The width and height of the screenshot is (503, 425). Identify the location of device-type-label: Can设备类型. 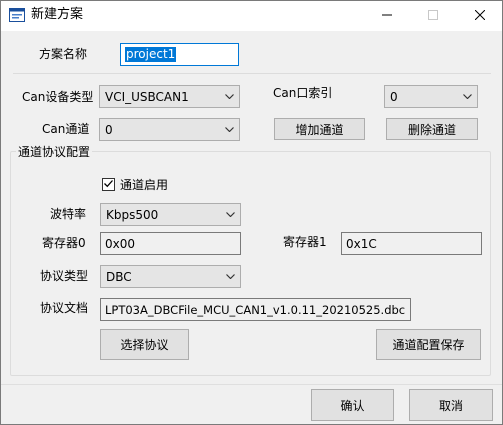
(58, 97).